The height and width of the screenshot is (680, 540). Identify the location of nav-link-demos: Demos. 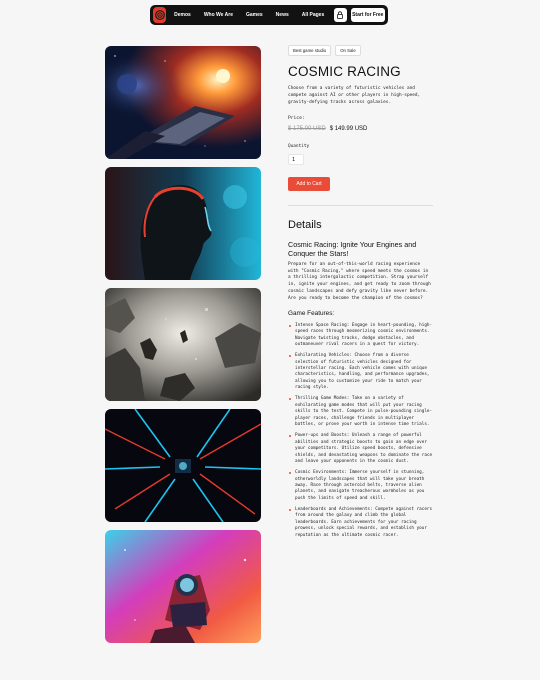
(182, 15).